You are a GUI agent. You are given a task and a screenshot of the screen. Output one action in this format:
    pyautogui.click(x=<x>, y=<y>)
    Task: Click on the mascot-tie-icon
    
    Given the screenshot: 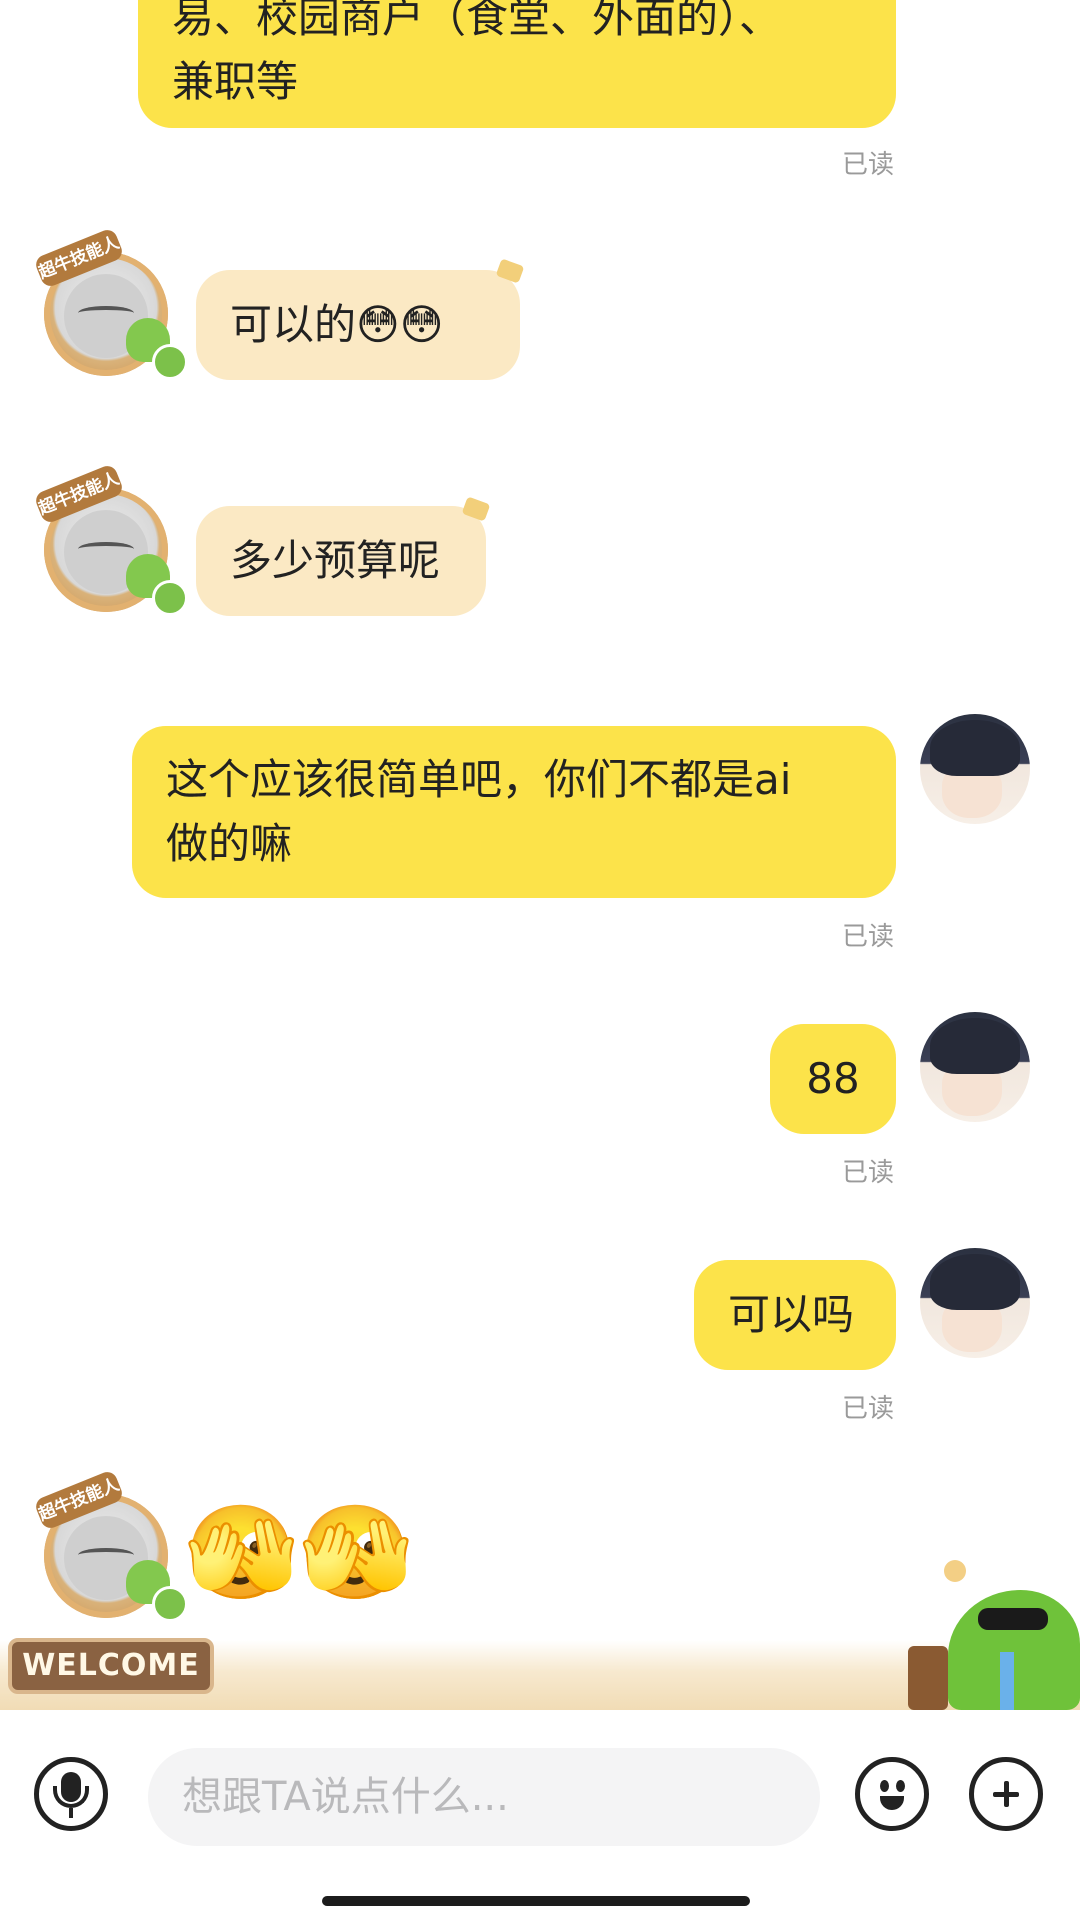 What is the action you would take?
    pyautogui.click(x=1007, y=1681)
    